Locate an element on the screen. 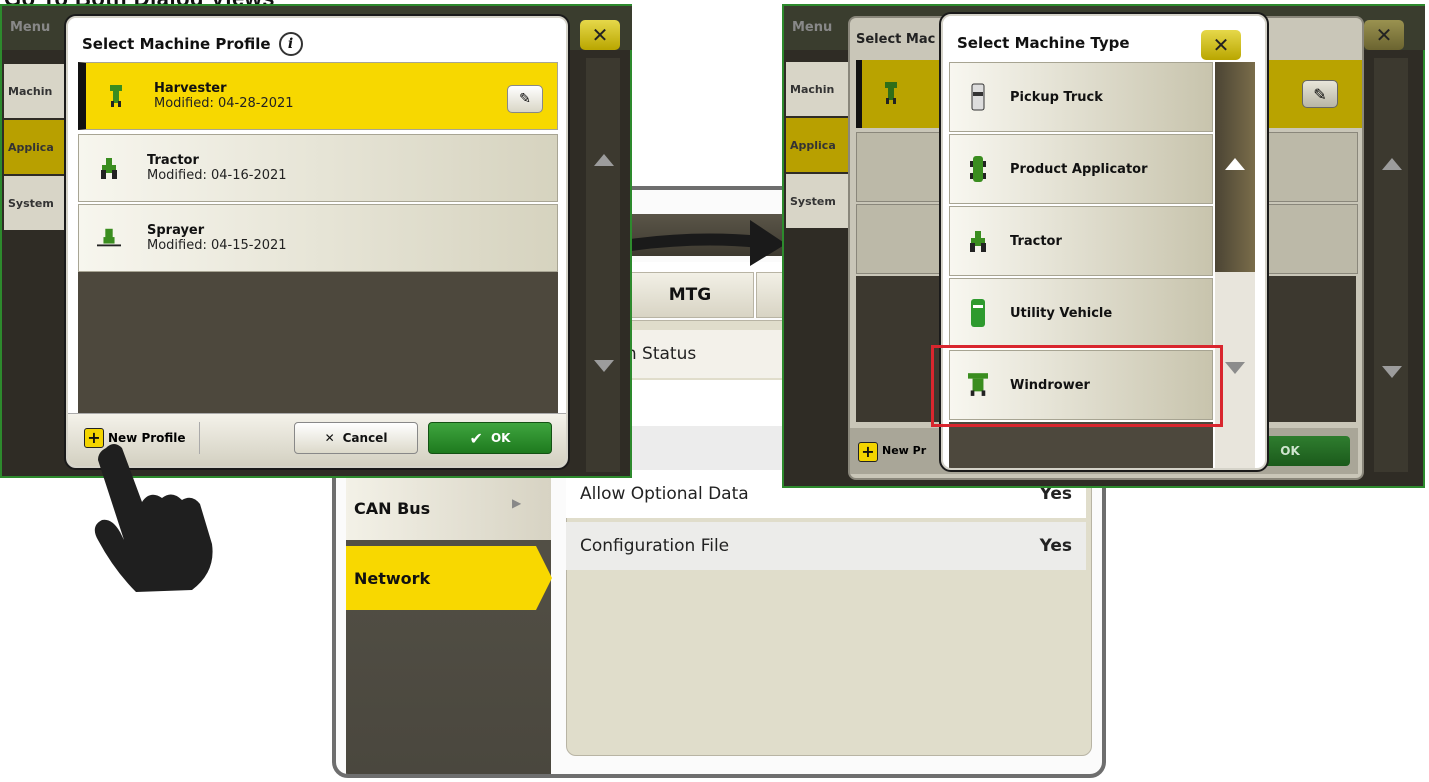 The image size is (1429, 782). plus-icon: + is located at coordinates (868, 452).